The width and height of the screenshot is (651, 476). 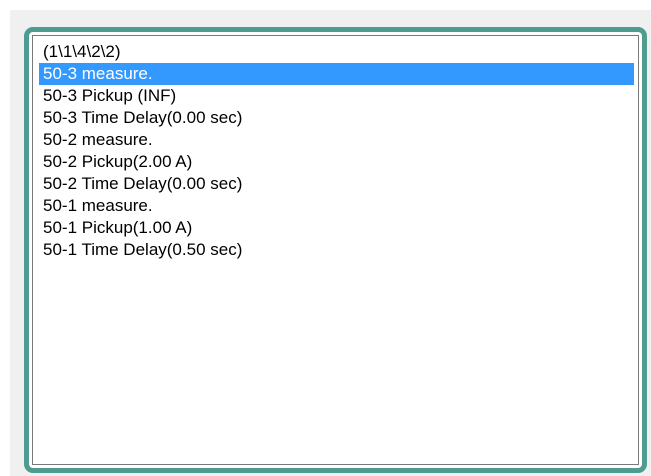 What do you see at coordinates (336, 74) in the screenshot?
I see `list-item-selected: 50-3 measure.` at bounding box center [336, 74].